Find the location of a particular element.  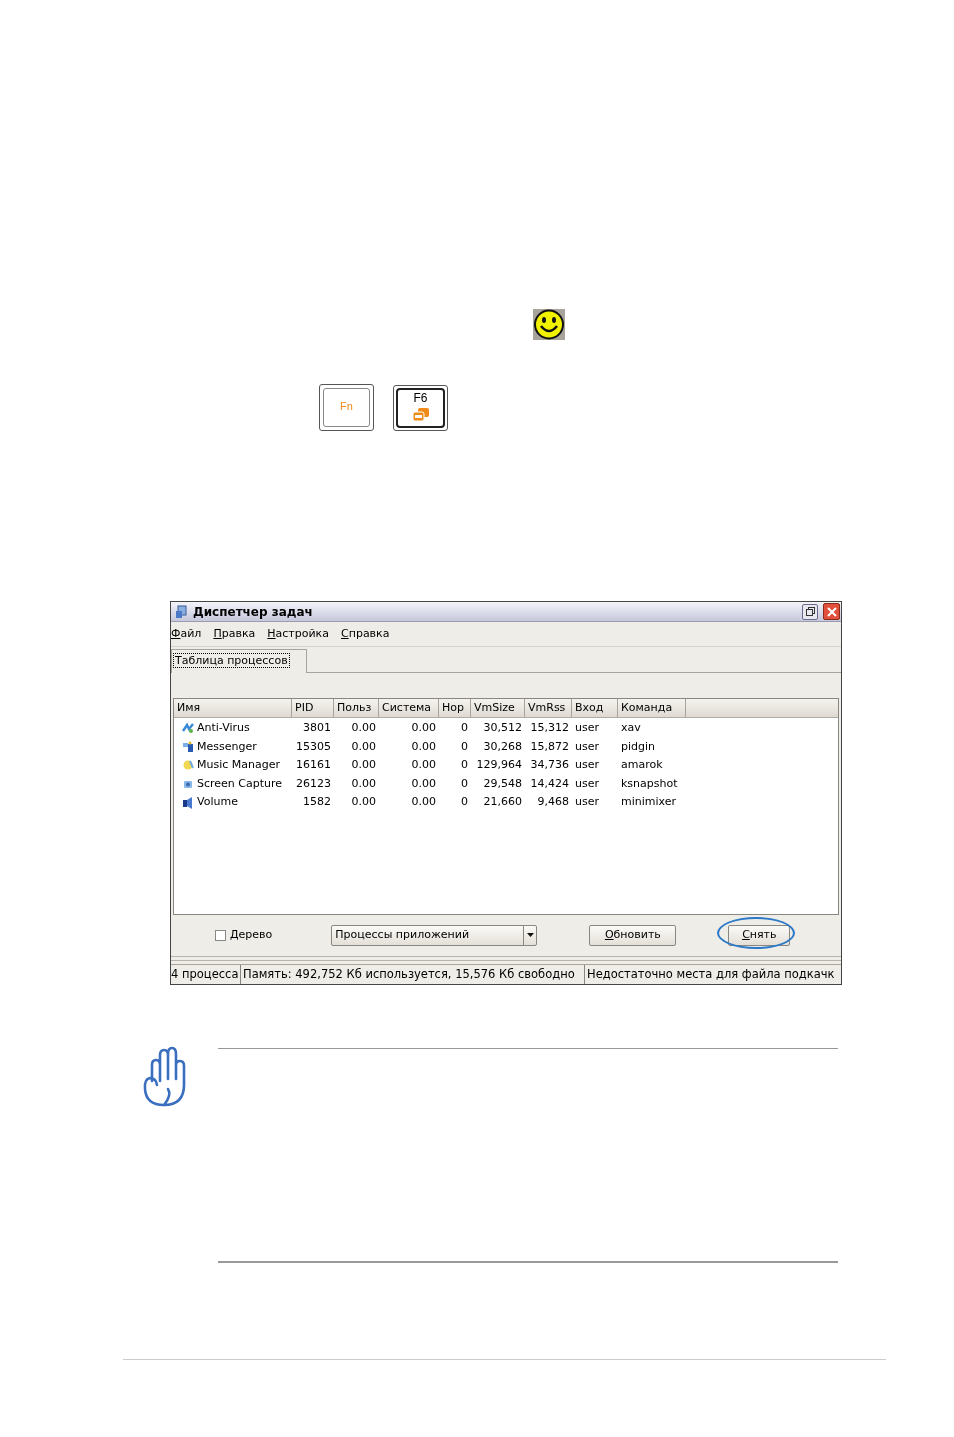

caret-icon is located at coordinates (530, 935).